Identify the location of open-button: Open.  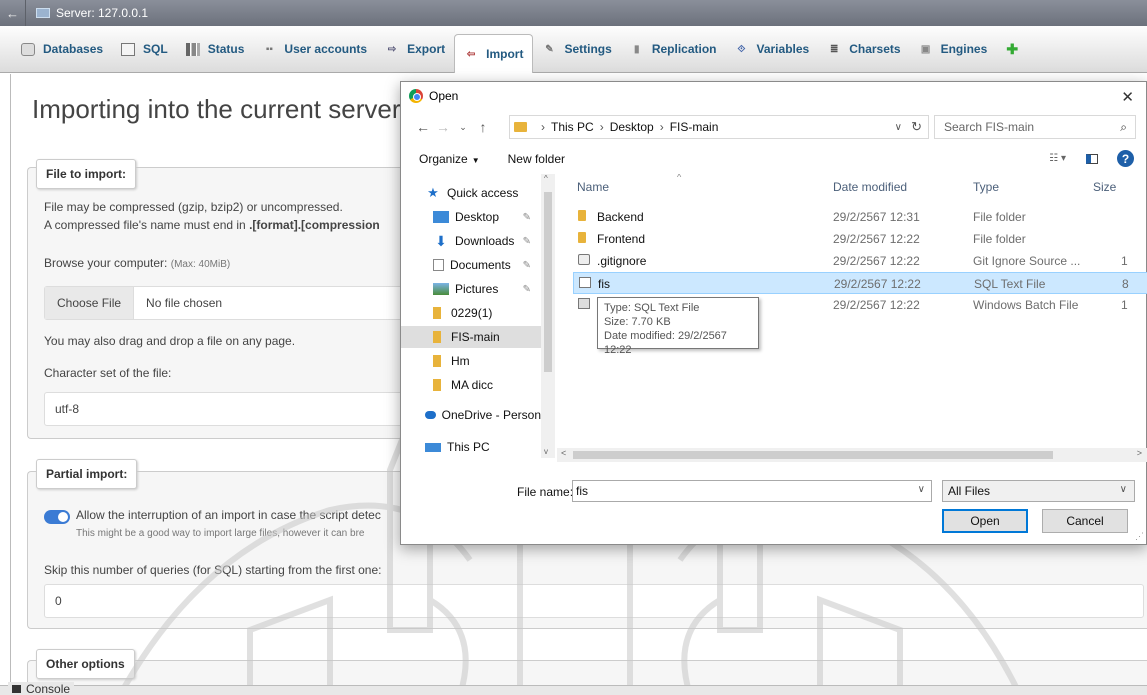
(985, 521).